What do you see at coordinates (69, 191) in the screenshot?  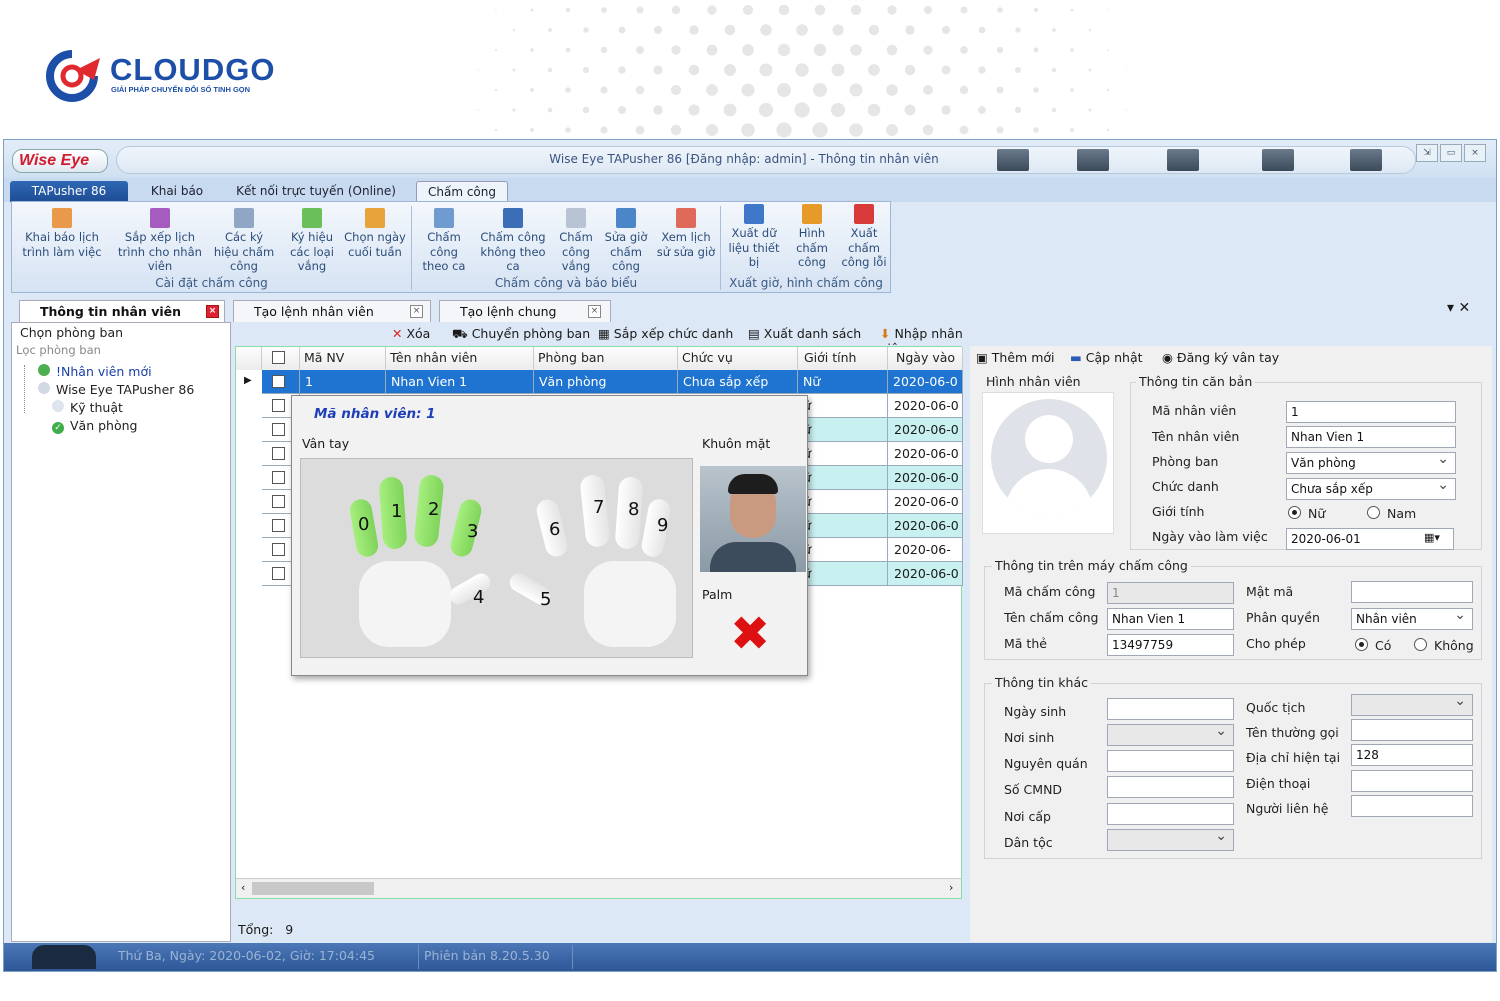 I see `tab-tapusher: TAPusher 86` at bounding box center [69, 191].